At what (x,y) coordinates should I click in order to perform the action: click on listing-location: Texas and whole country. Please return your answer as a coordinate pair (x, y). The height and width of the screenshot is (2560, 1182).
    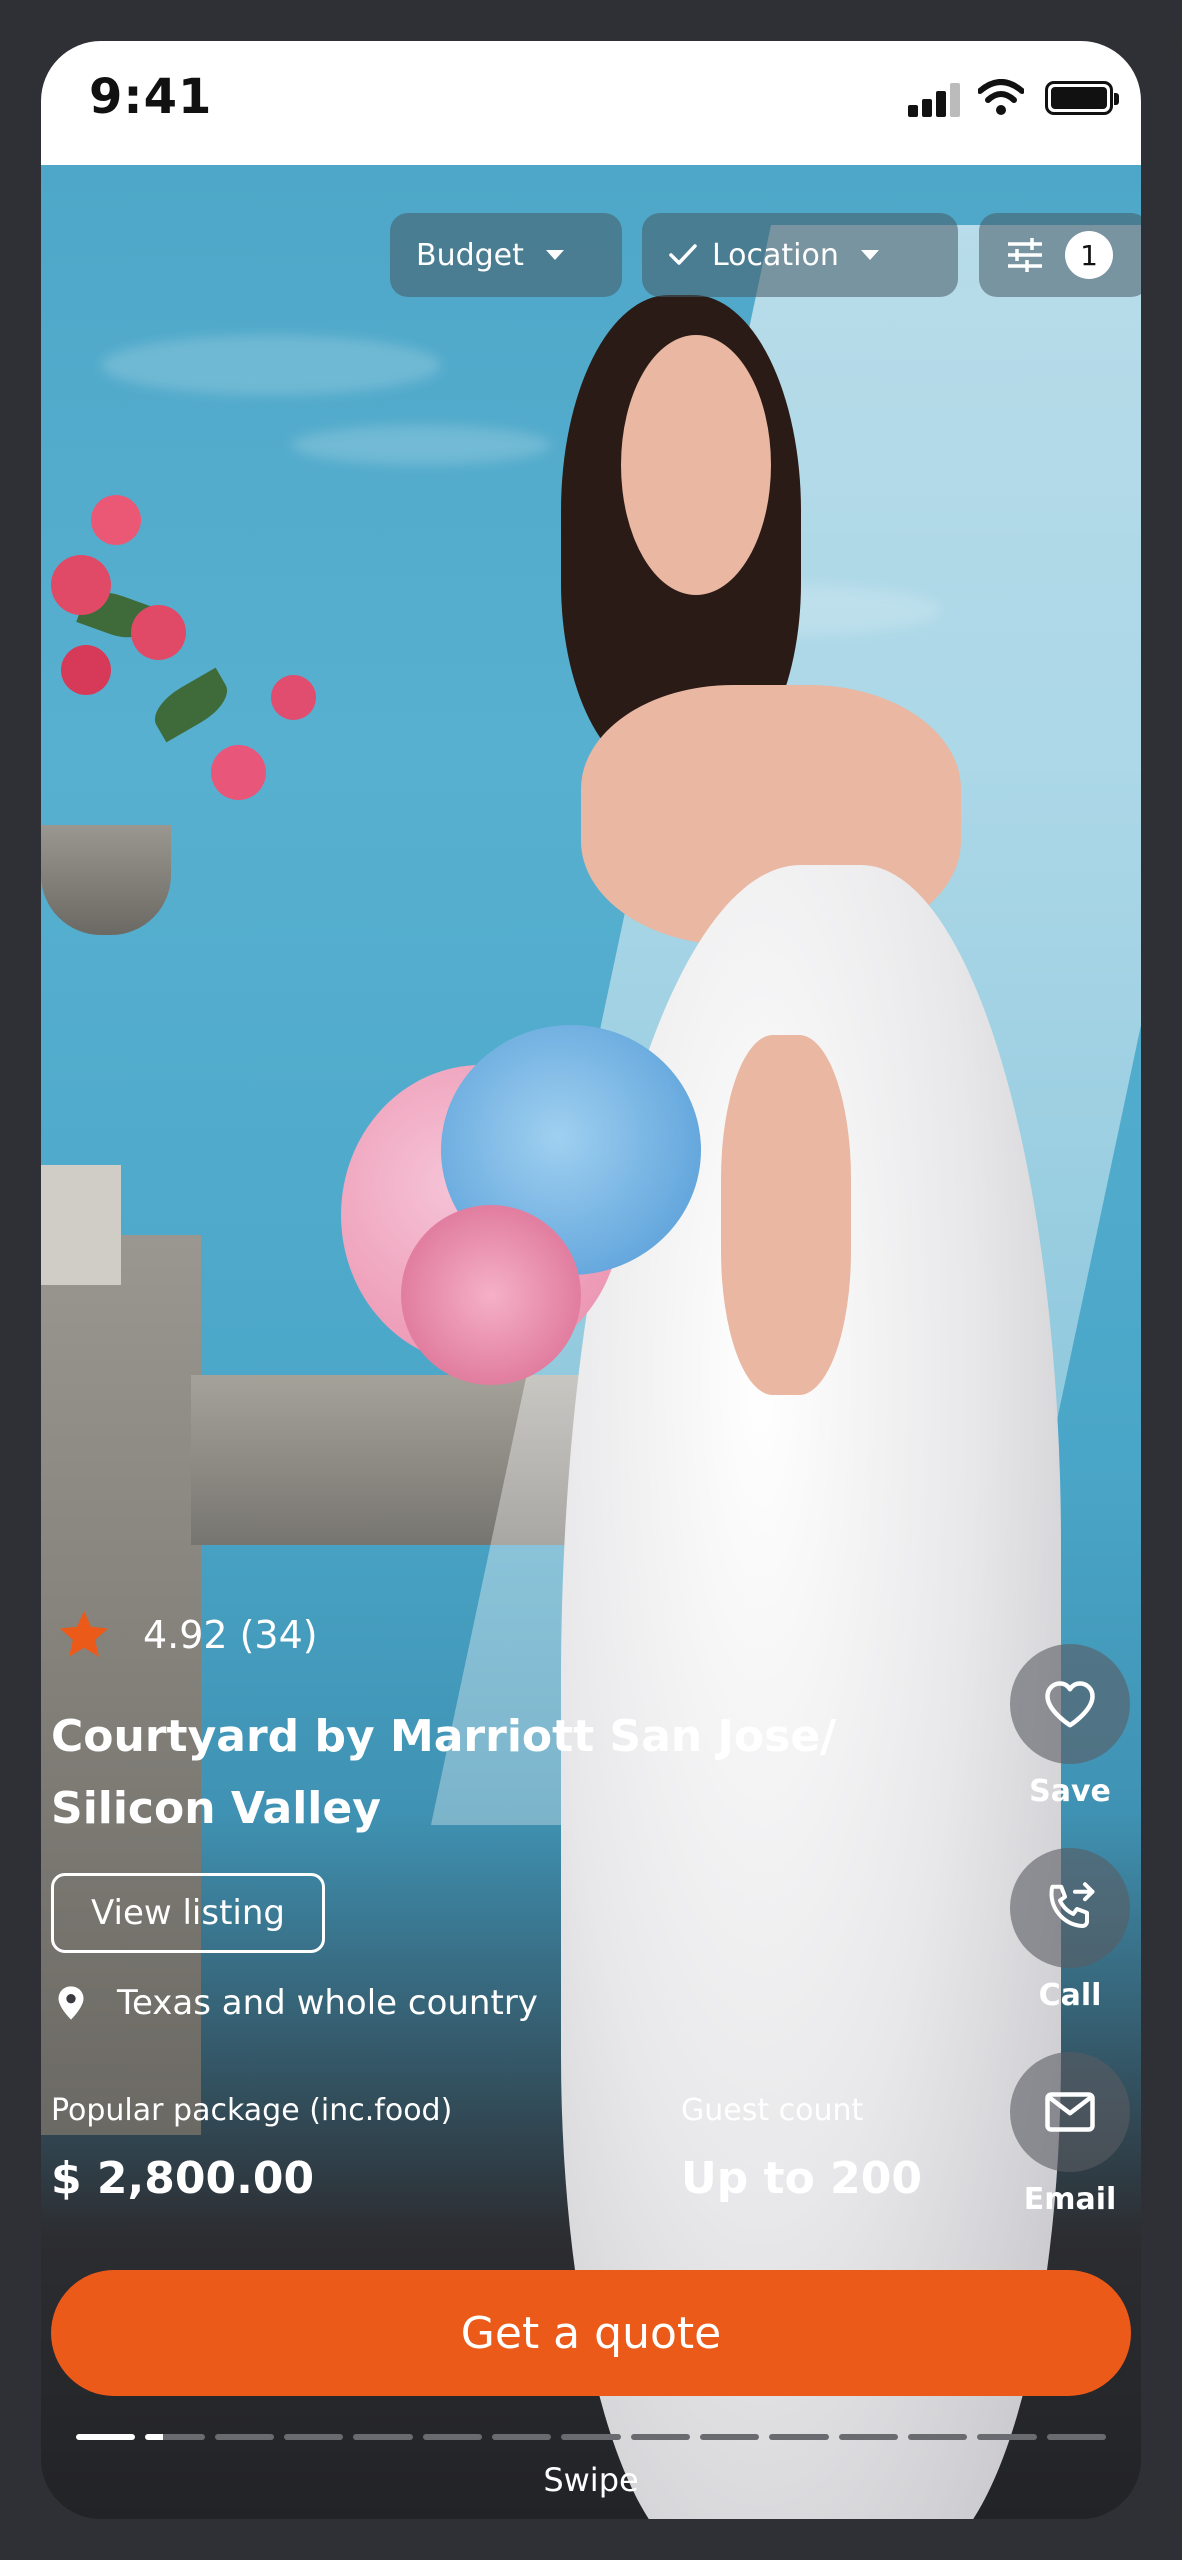
    Looking at the image, I should click on (294, 2003).